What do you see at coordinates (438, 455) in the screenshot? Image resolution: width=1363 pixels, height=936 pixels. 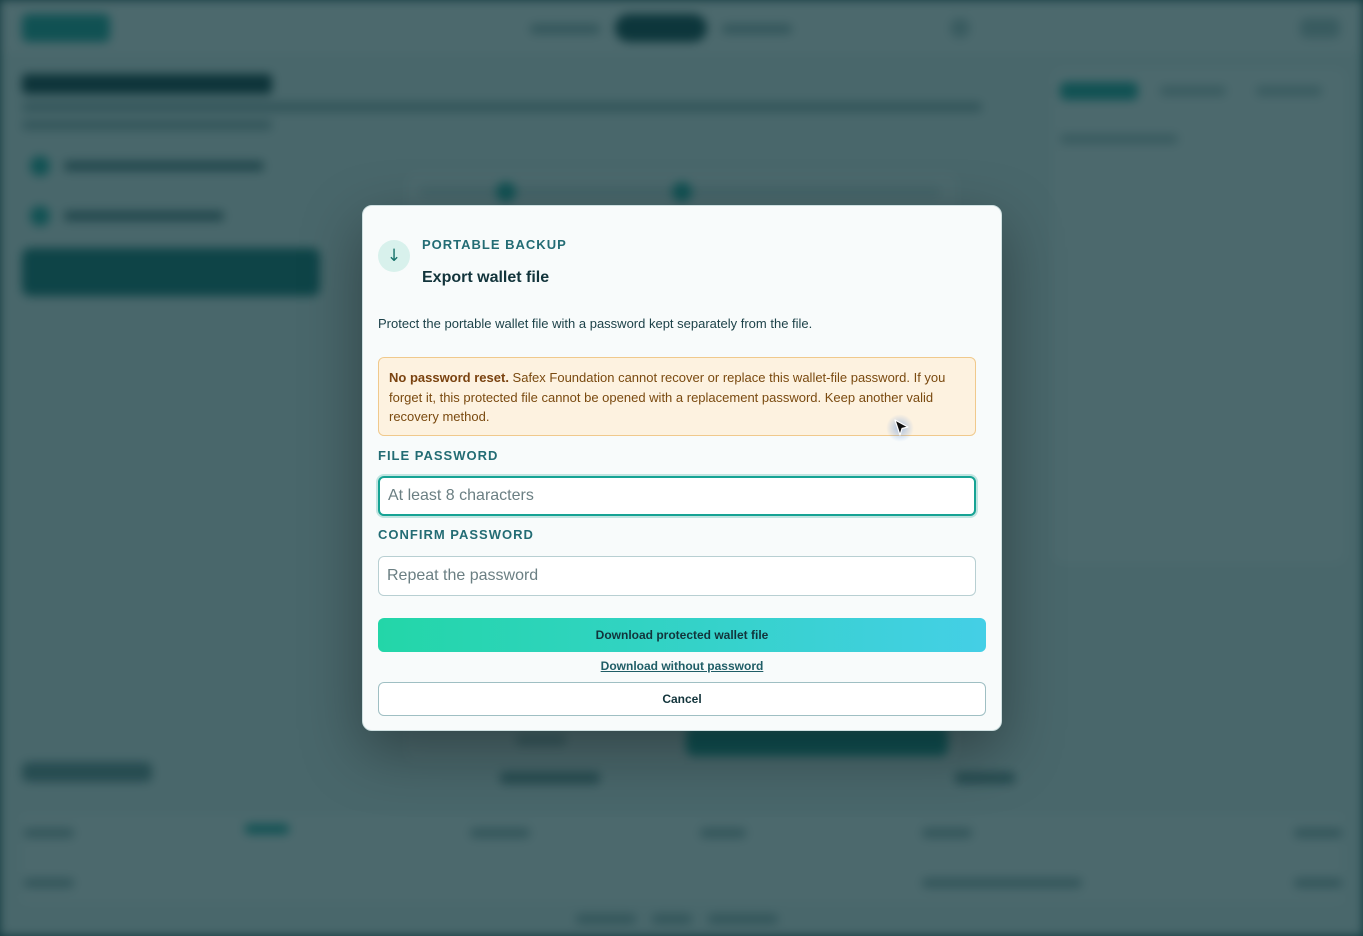 I see `file-password-label: FILE PASSWORD` at bounding box center [438, 455].